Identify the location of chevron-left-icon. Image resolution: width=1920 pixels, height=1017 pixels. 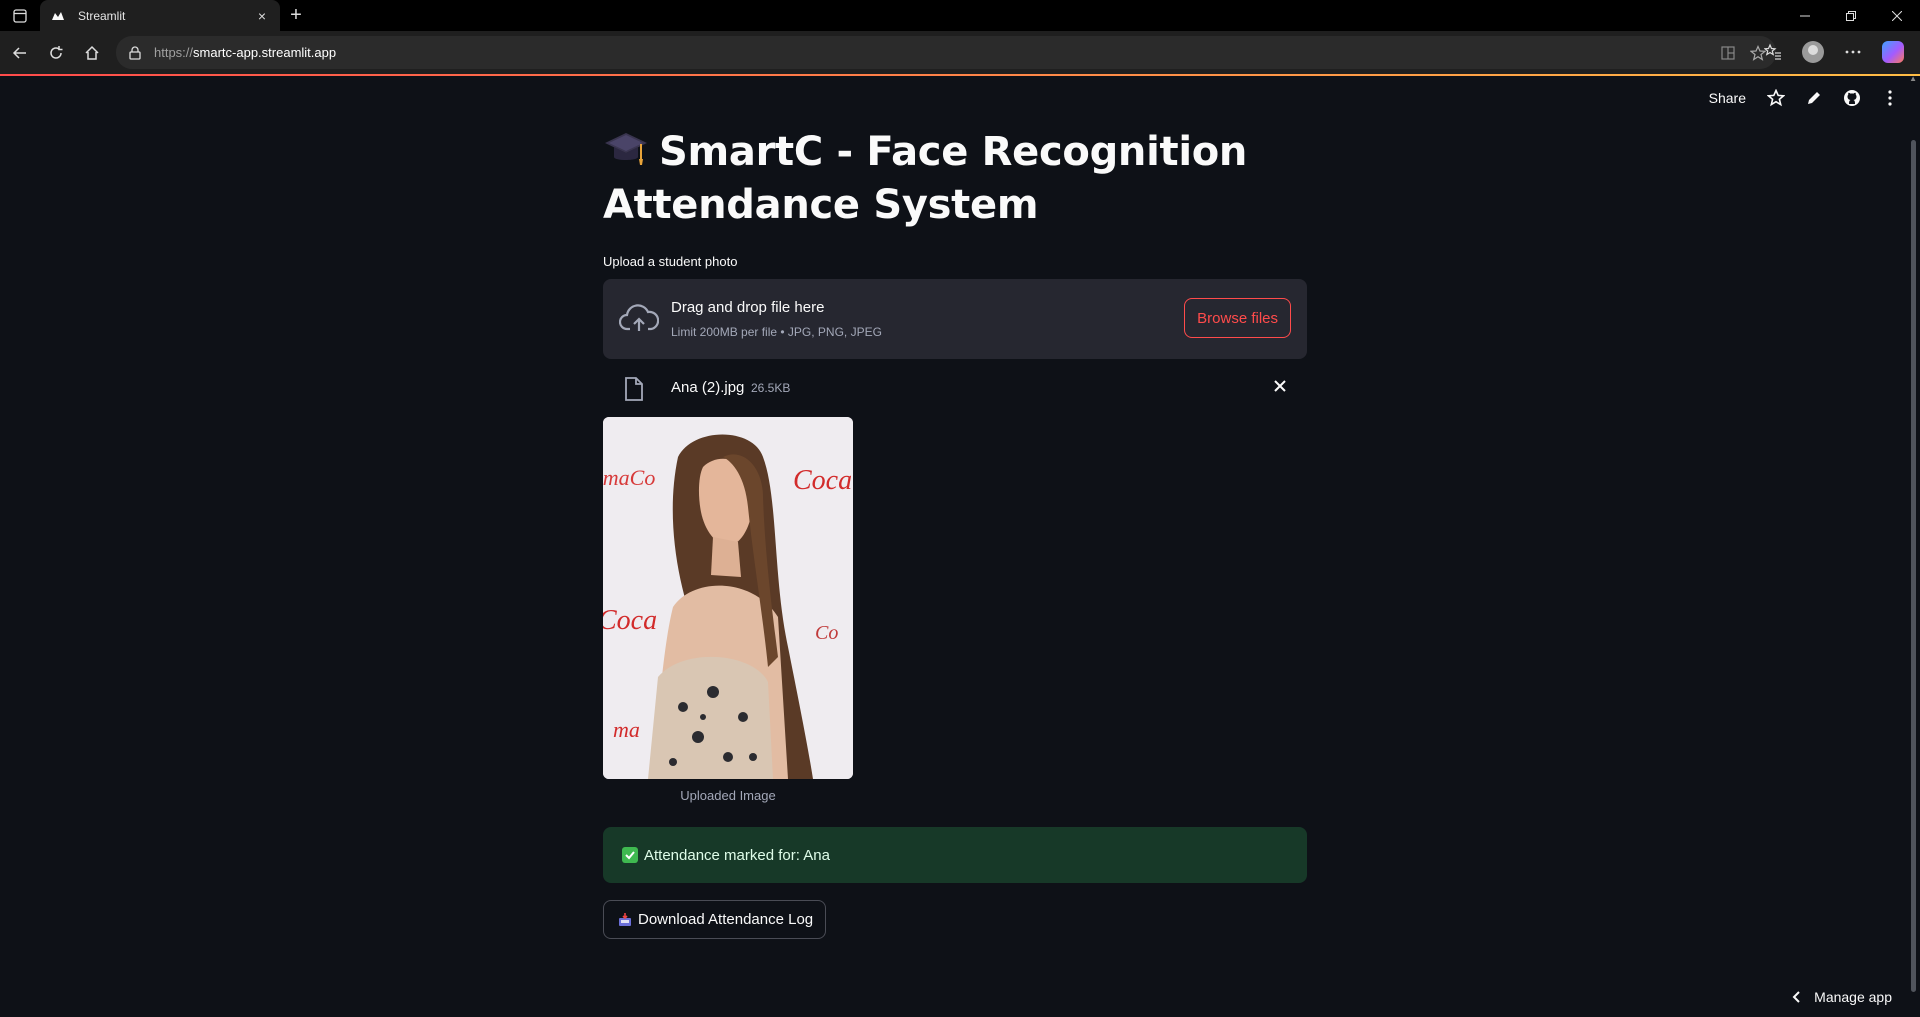
(1796, 997).